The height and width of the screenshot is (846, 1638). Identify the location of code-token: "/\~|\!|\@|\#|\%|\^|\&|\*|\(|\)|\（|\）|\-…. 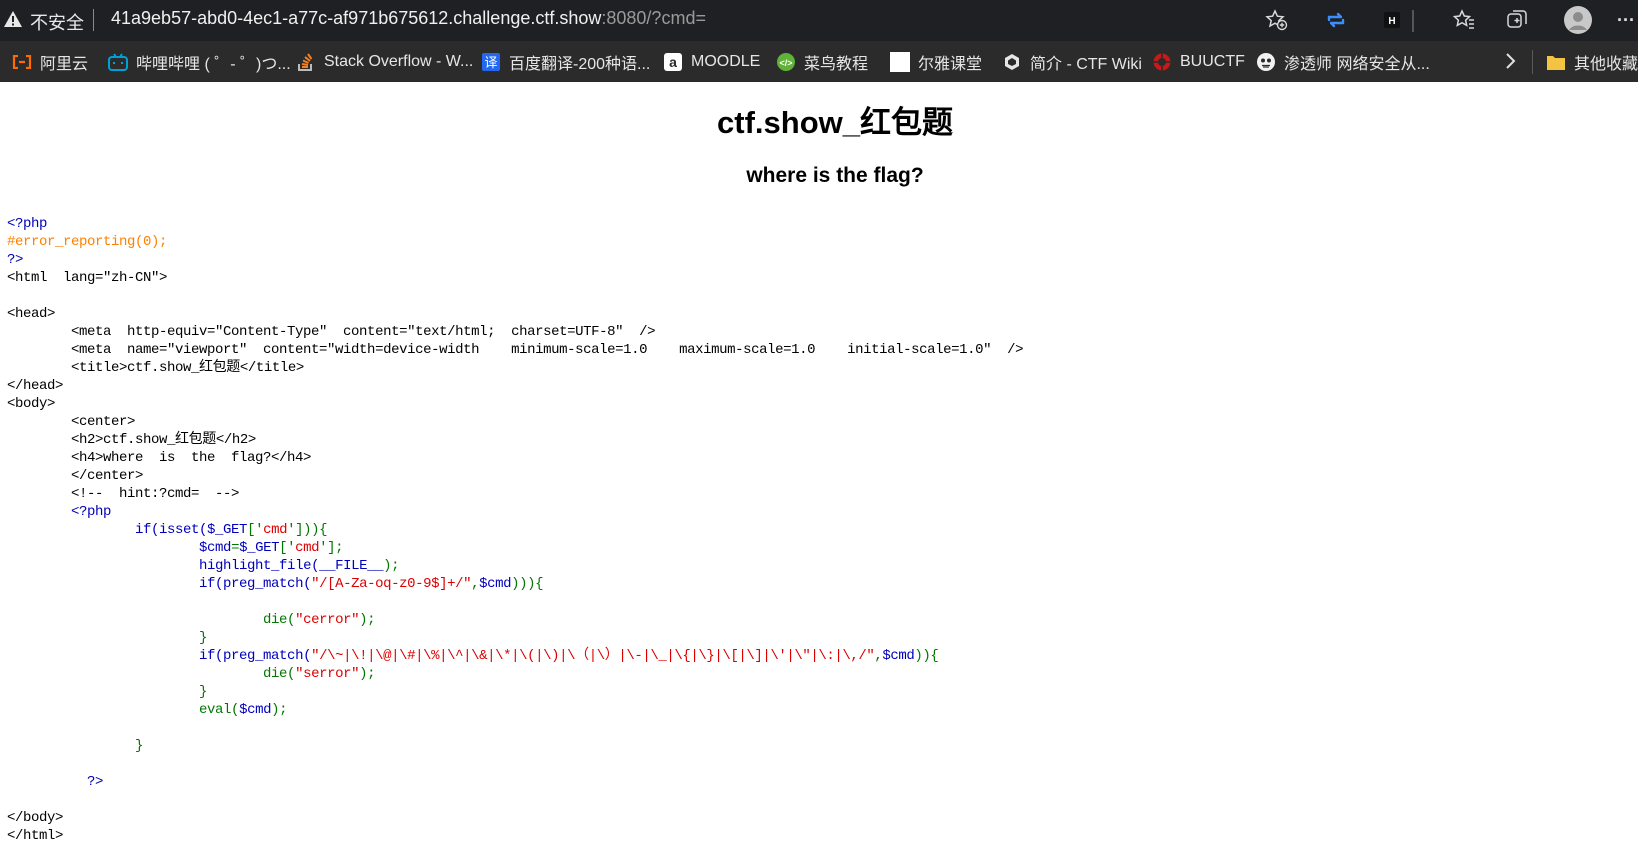
(593, 656).